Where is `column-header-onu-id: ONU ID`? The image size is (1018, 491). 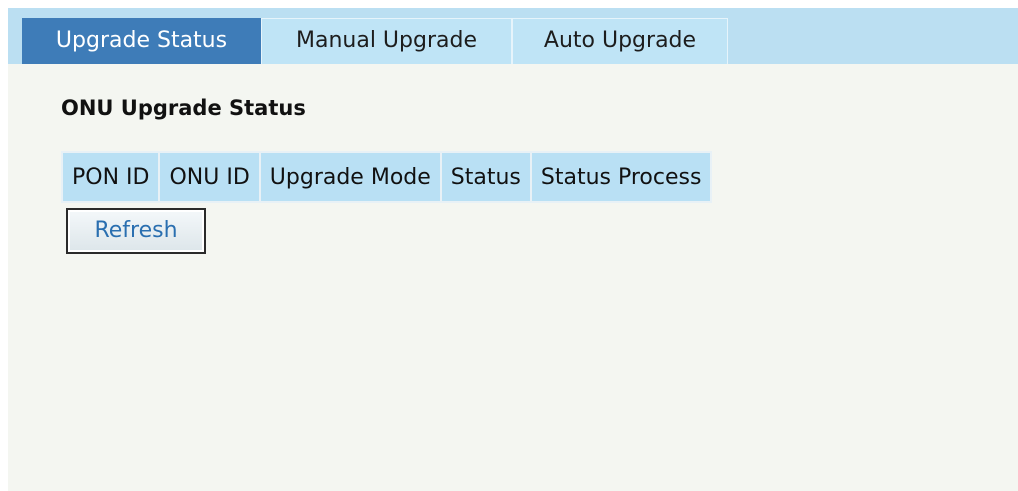 column-header-onu-id: ONU ID is located at coordinates (209, 177).